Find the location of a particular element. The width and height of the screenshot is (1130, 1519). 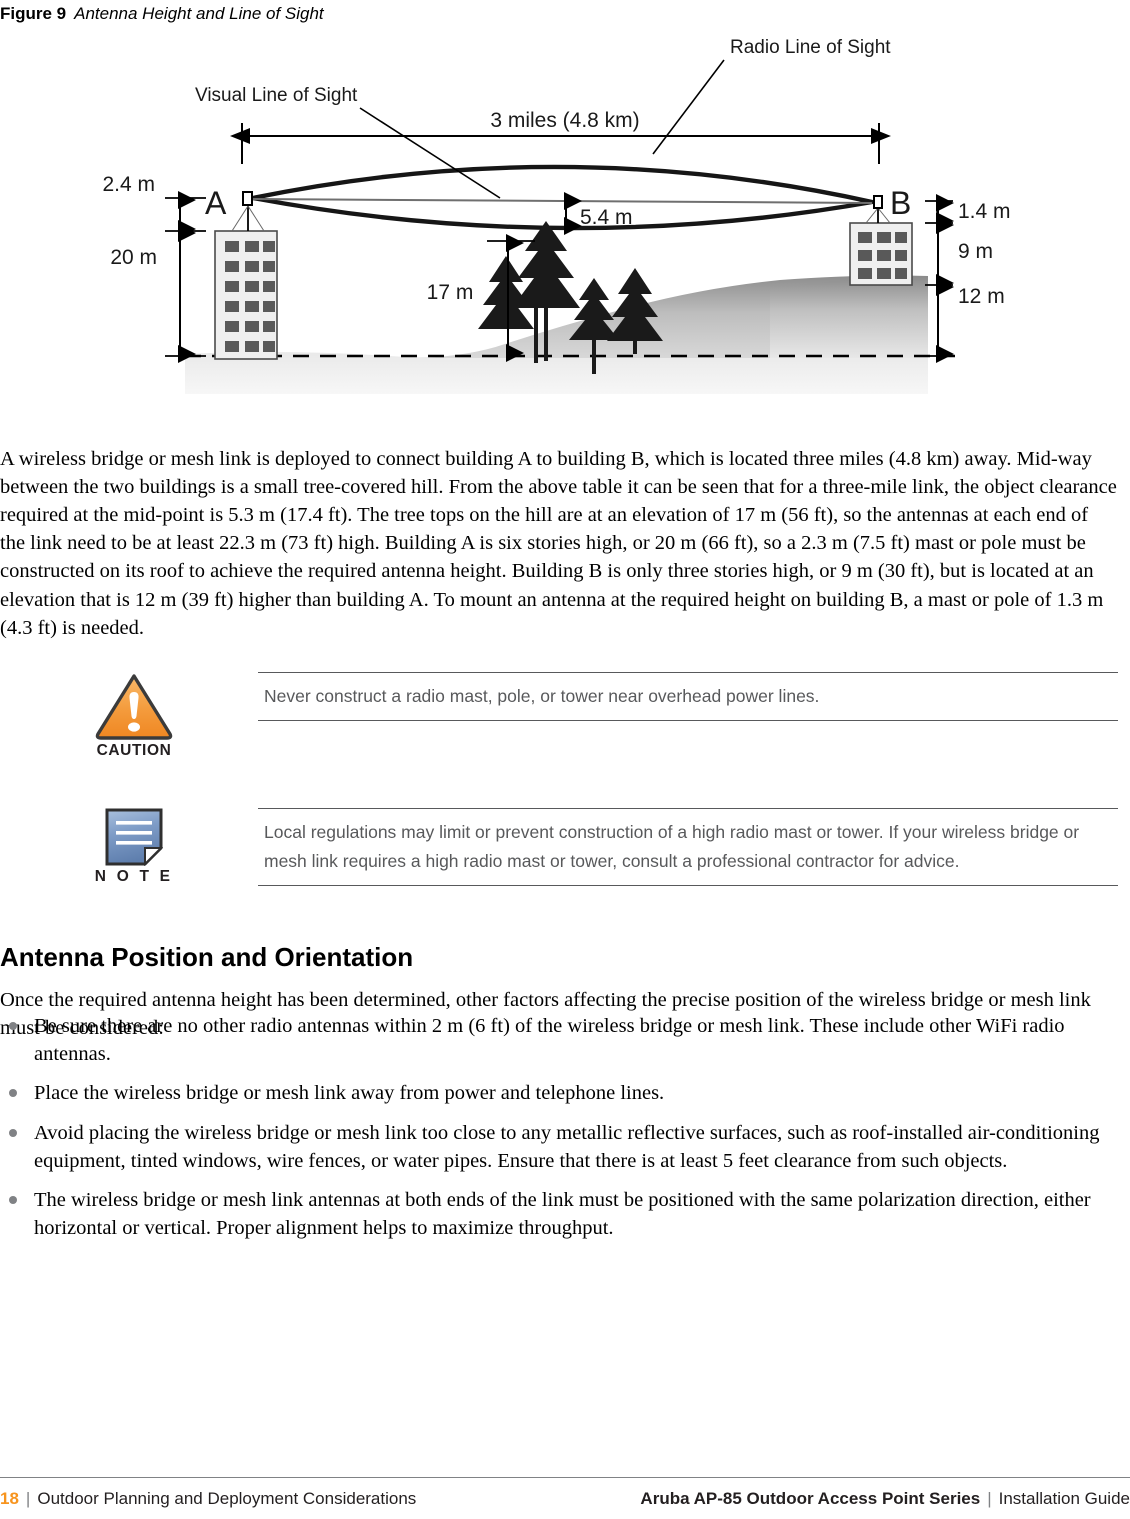

footer-product: Aruba AP-85 Outdoor Access Point Series is located at coordinates (810, 1498).